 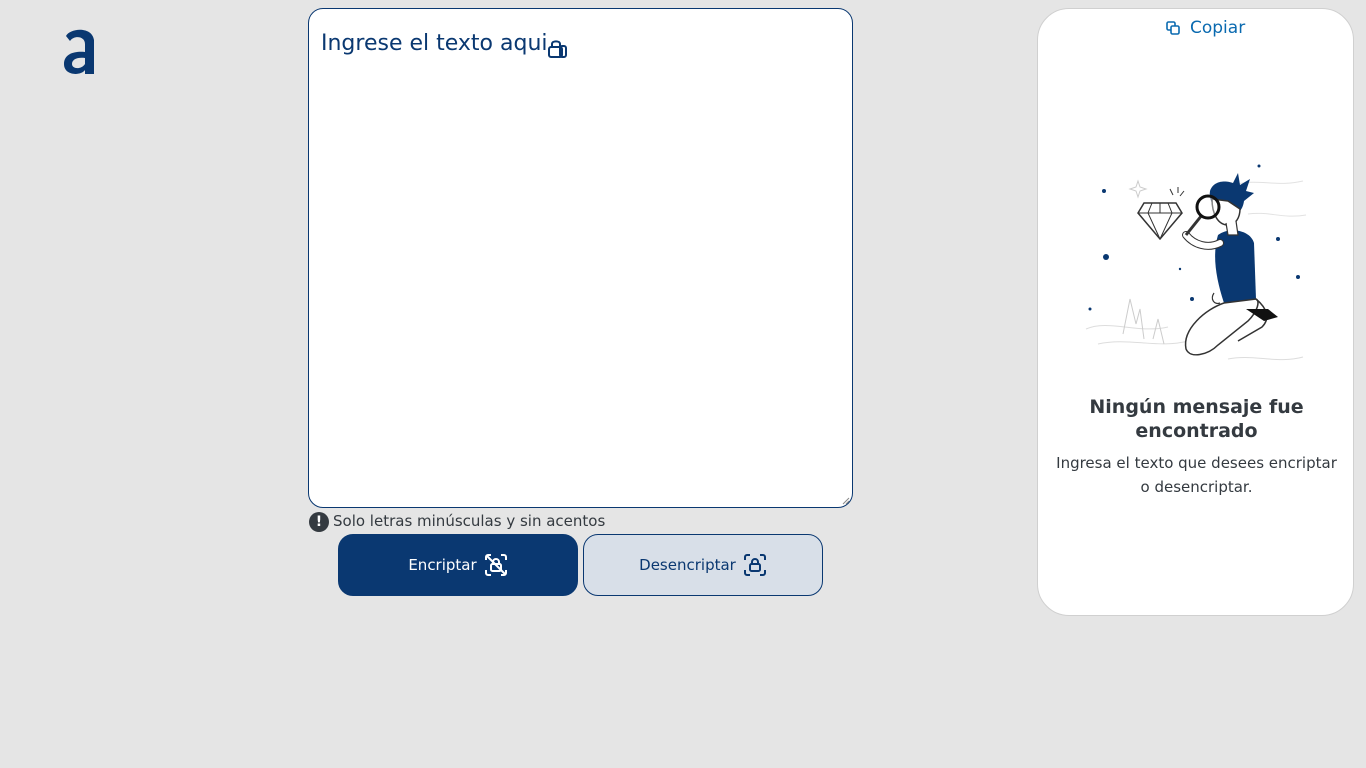 I want to click on hint-text: Solo letras minúsculas y sin acentos, so click(x=469, y=521).